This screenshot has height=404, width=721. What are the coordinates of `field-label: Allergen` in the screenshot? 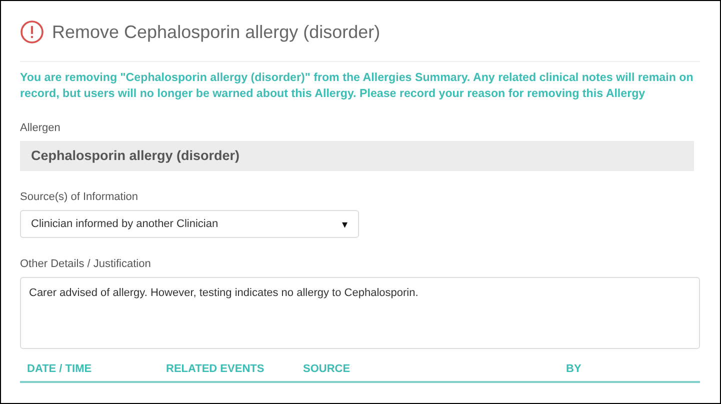 It's located at (41, 128).